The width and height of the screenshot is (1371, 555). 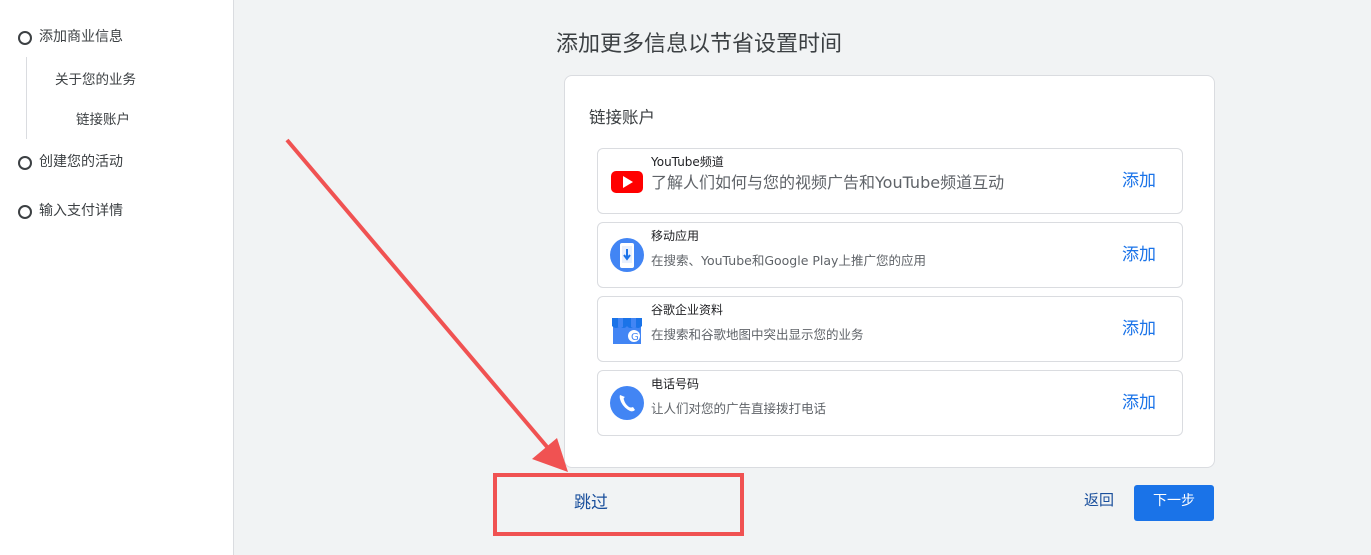 I want to click on account-row-phone: 电话号码 让人们对您的广告直接拨打电话 添加, so click(x=890, y=403).